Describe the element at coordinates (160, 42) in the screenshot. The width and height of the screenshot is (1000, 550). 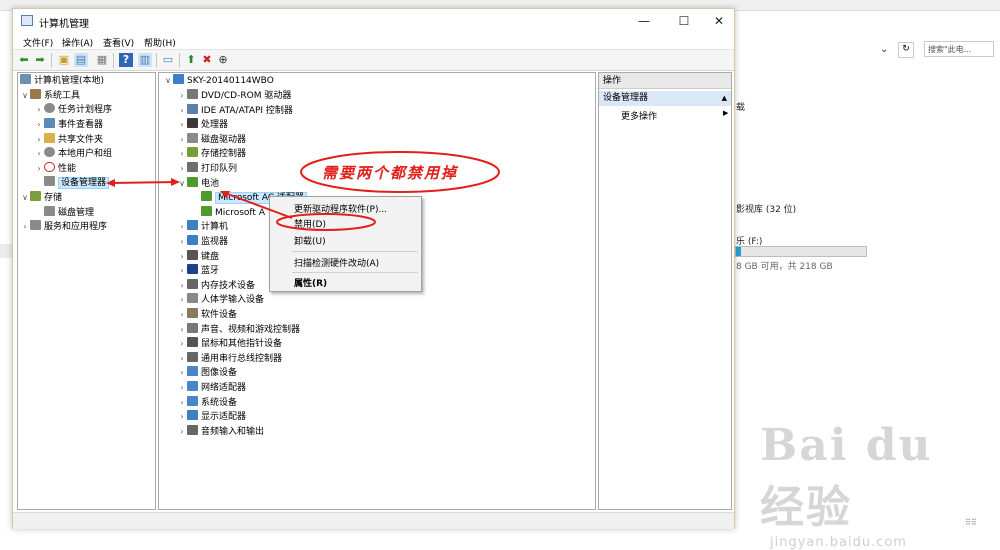
I see `menu-help: 帮助(H)` at that location.